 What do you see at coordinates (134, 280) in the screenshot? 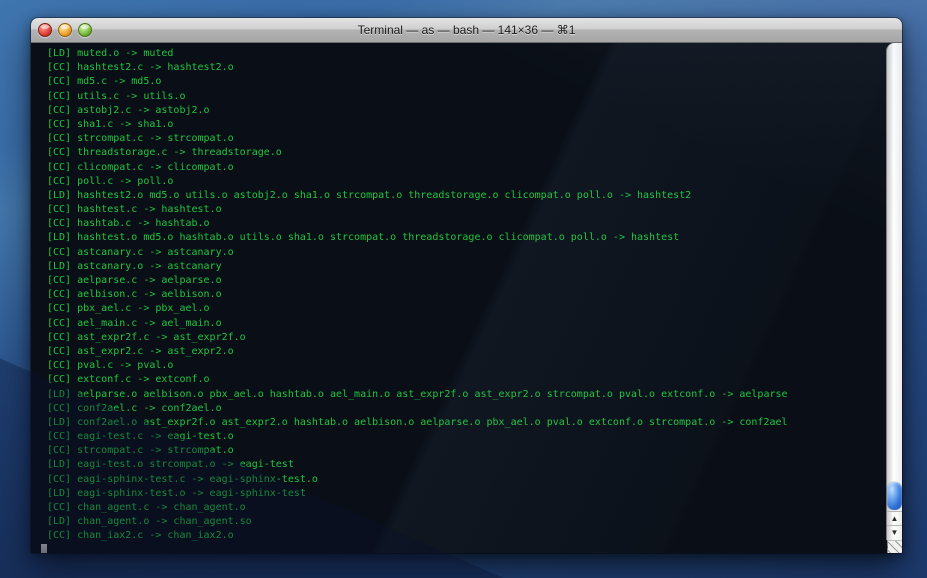
I see `terminal-line: [CC] aelparse.c -> aelparse.o` at bounding box center [134, 280].